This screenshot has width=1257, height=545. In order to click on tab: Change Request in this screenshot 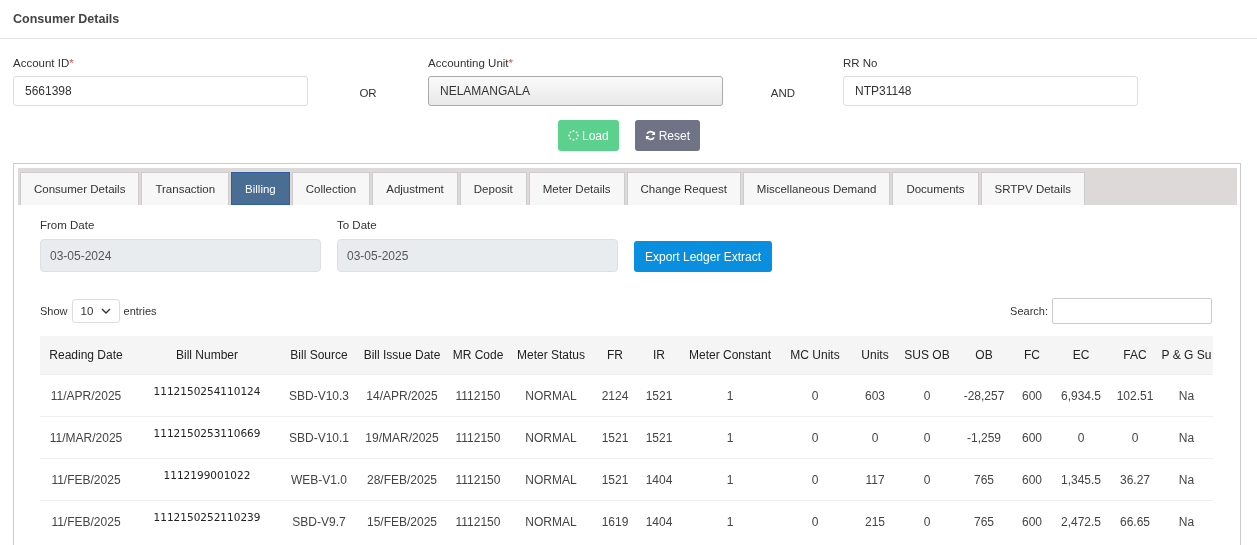, I will do `click(683, 188)`.